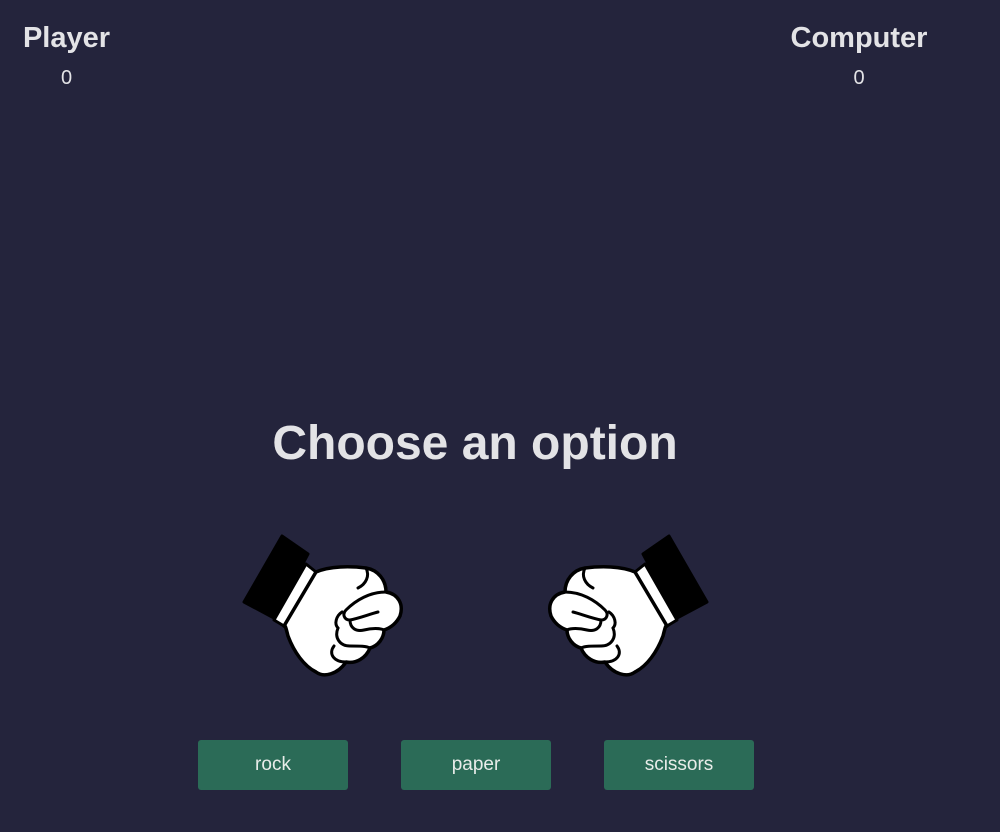  I want to click on player-scoreboard: Player 0, so click(66, 55).